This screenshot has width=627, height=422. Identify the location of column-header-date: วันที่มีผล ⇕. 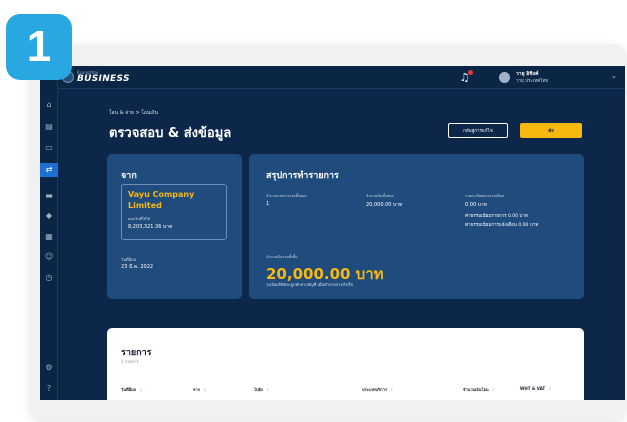
(131, 389).